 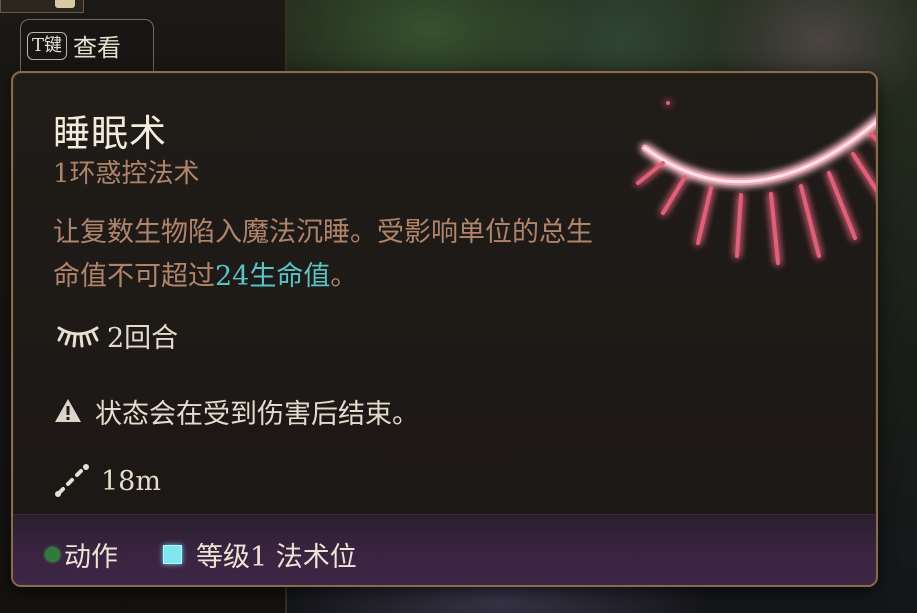 What do you see at coordinates (143, 338) in the screenshot?
I see `duration-text: 2回合` at bounding box center [143, 338].